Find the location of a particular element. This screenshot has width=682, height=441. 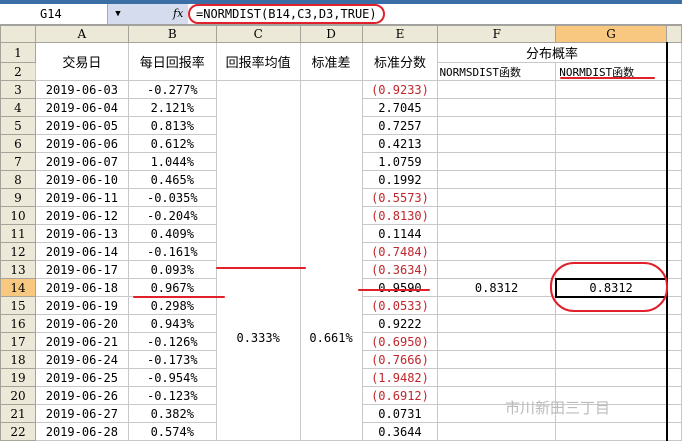

cell-date: 2019-06-26 is located at coordinates (81, 395).